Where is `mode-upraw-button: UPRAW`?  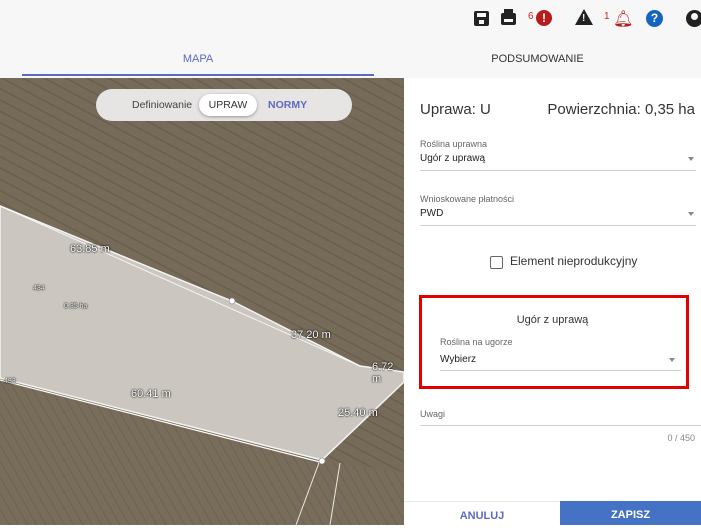
mode-upraw-button: UPRAW is located at coordinates (228, 105).